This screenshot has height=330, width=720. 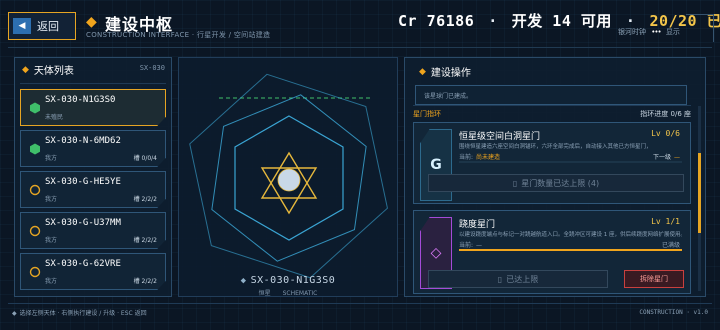 I want to click on celestial-item: SX-030-G-HE5YE 我方 槽 2/2/2, so click(x=93, y=189).